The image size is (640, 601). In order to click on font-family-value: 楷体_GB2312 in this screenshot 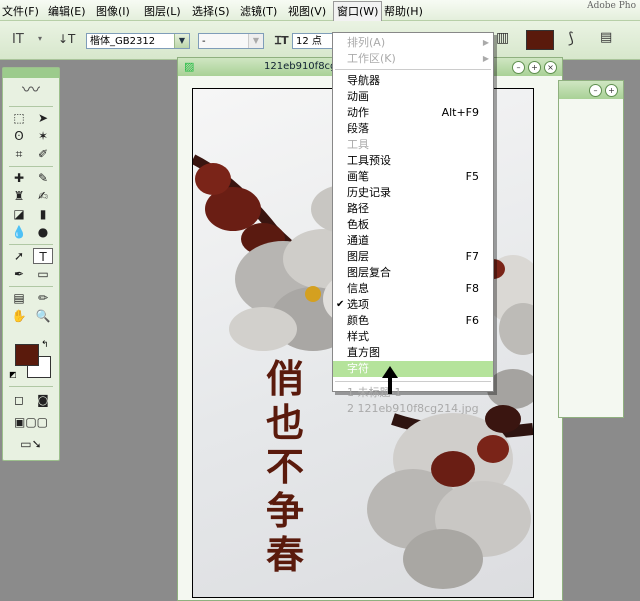, I will do `click(123, 41)`.